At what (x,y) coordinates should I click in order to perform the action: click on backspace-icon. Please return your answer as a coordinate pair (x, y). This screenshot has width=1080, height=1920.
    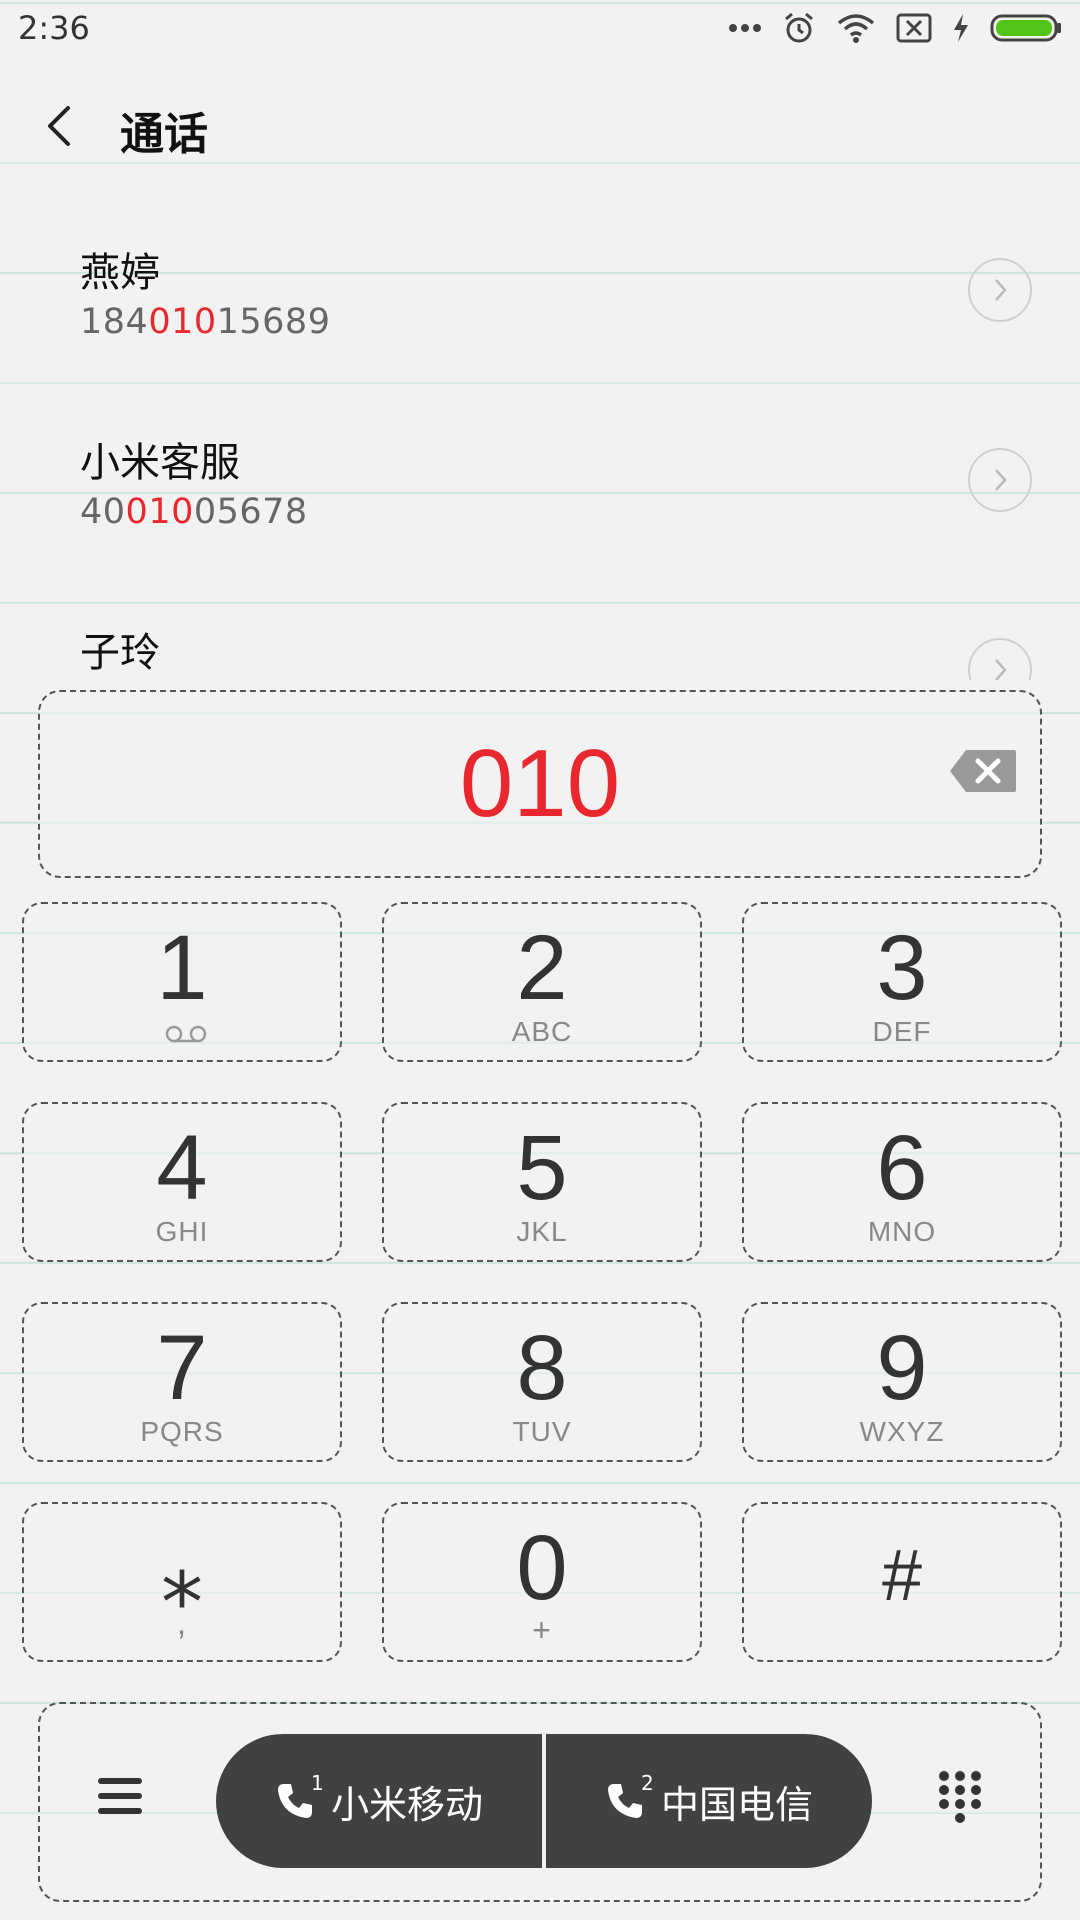
    Looking at the image, I should click on (983, 771).